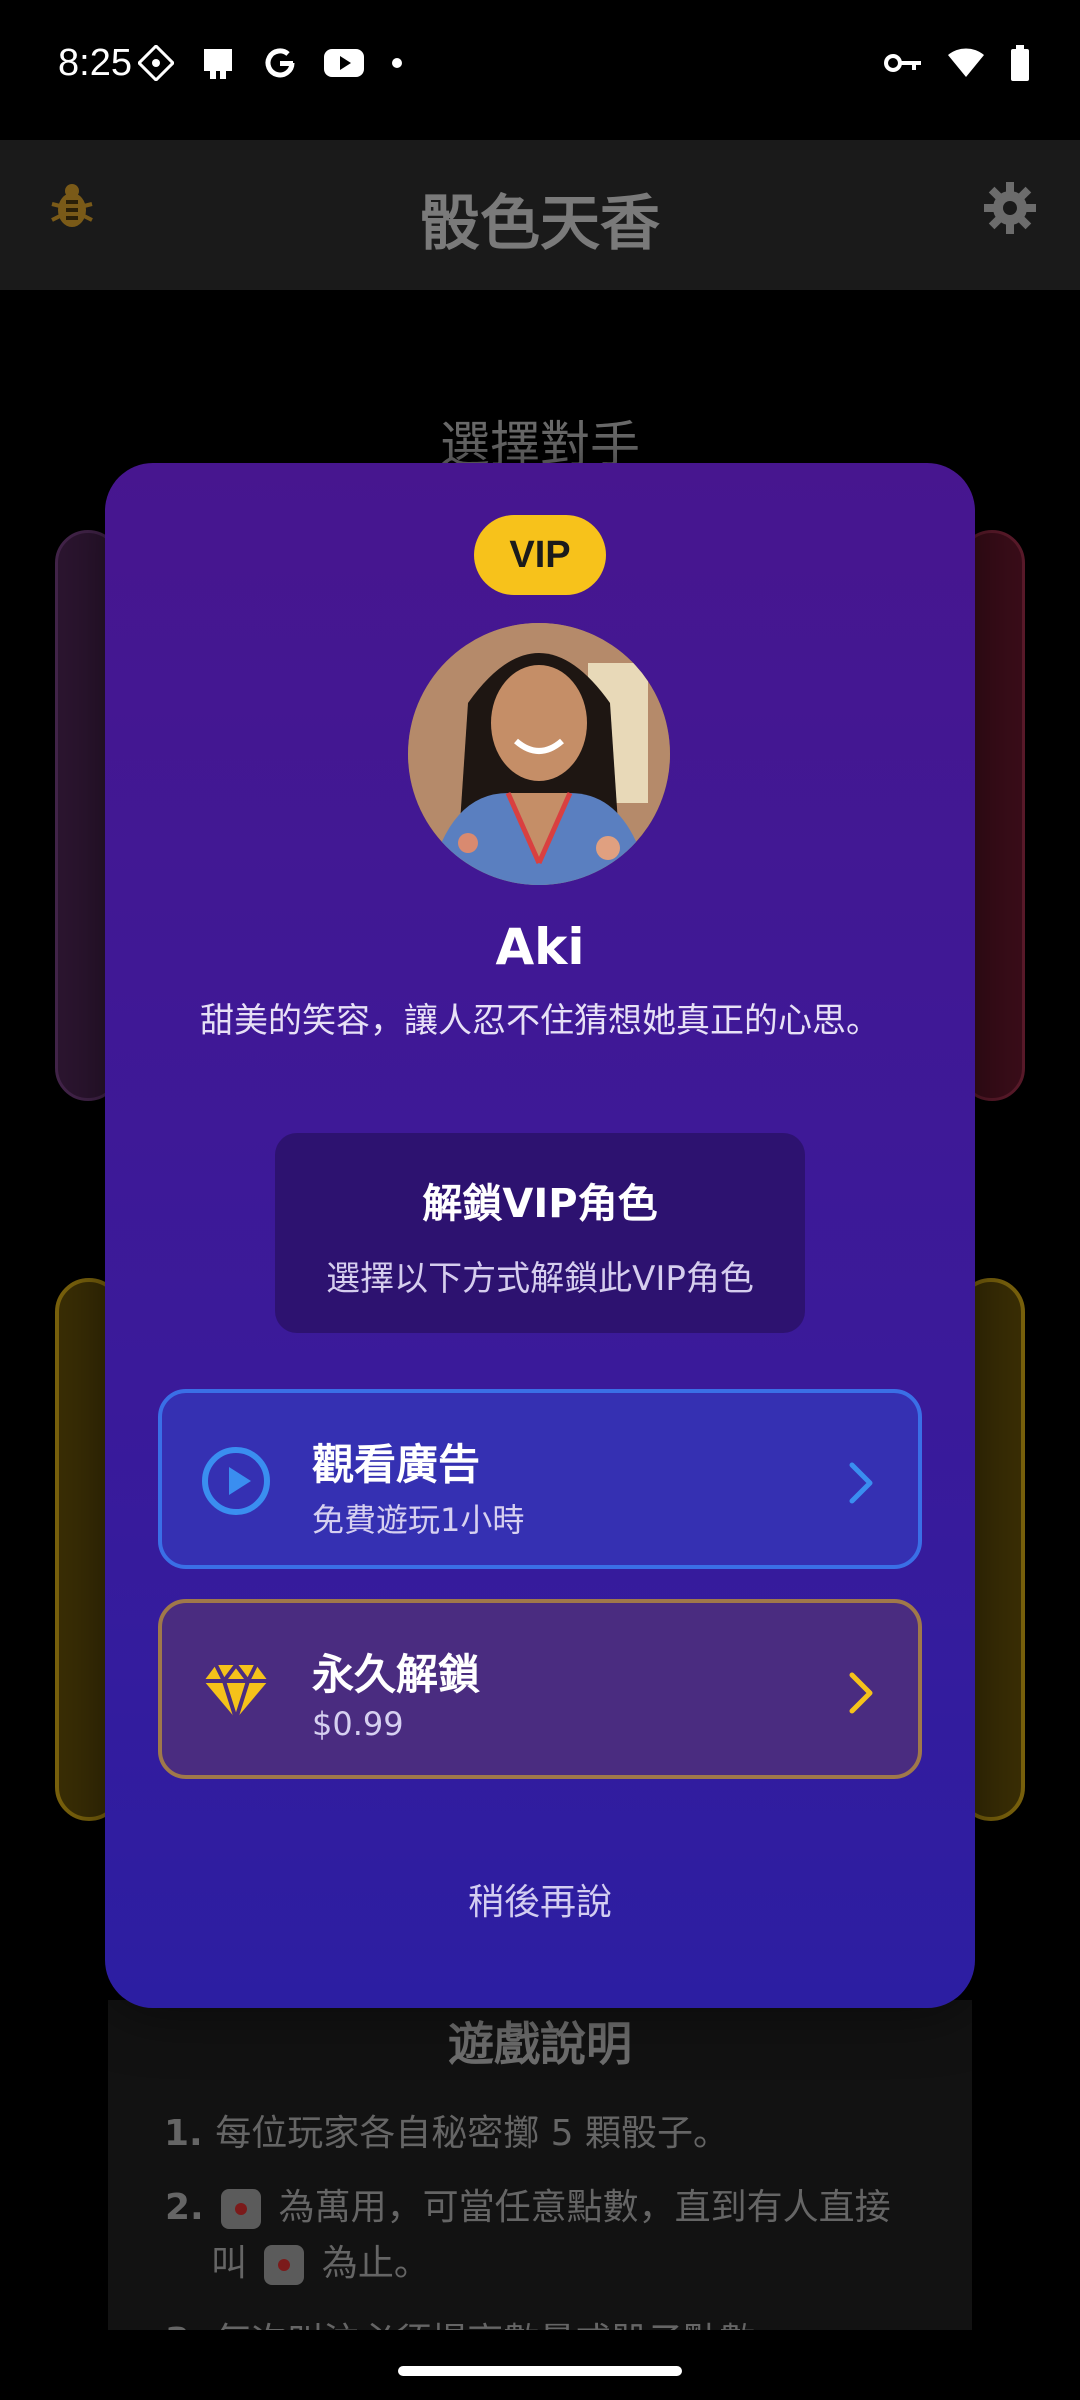 The height and width of the screenshot is (2400, 1080). What do you see at coordinates (966, 62) in the screenshot?
I see `wifi-icon` at bounding box center [966, 62].